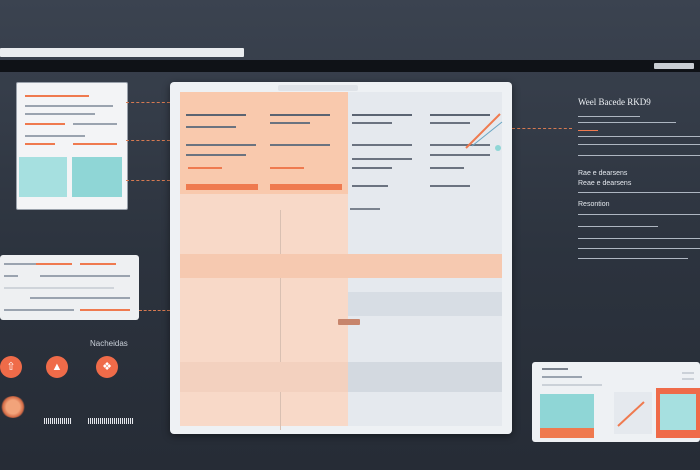  I want to click on card-teal-block, so click(567, 411).